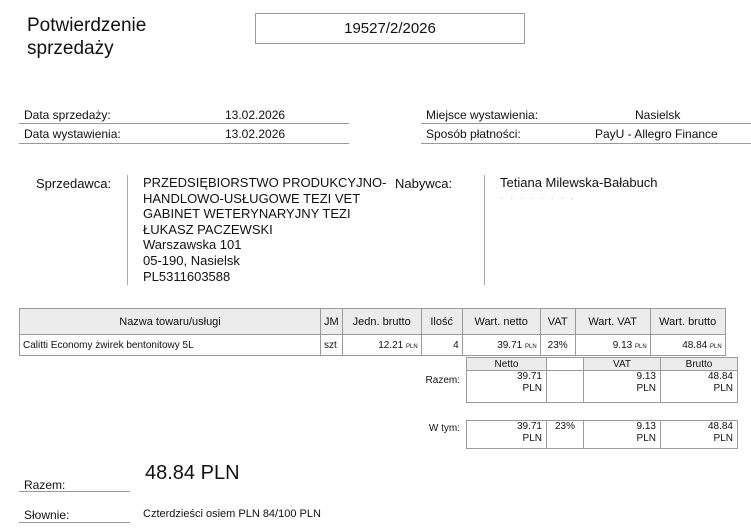  What do you see at coordinates (87, 25) in the screenshot?
I see `title-line-1: Potwierdzenie` at bounding box center [87, 25].